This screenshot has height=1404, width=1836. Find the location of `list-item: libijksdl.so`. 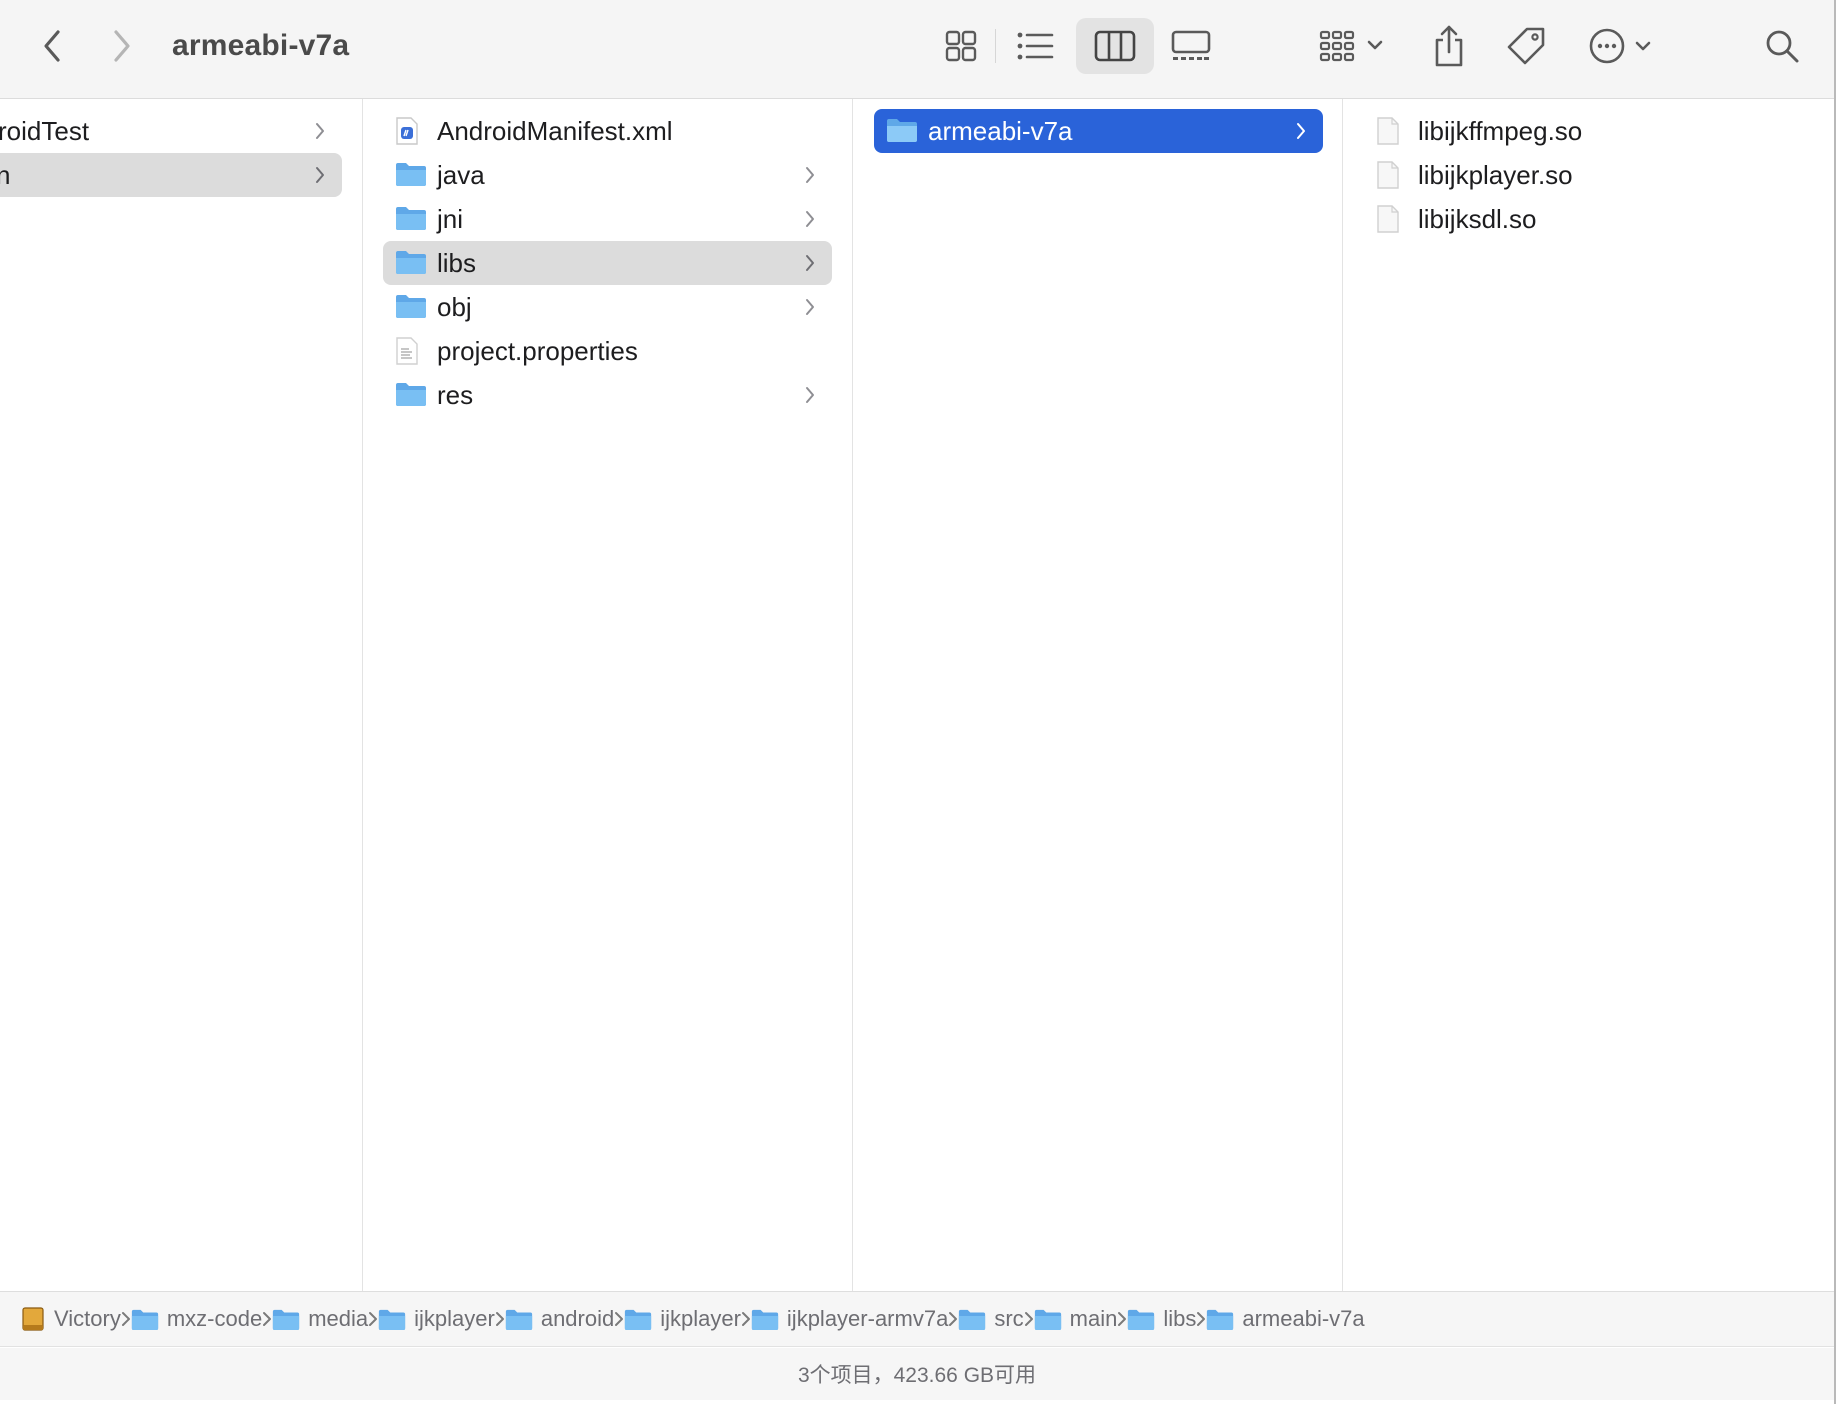

list-item: libijksdl.so is located at coordinates (1588, 219).